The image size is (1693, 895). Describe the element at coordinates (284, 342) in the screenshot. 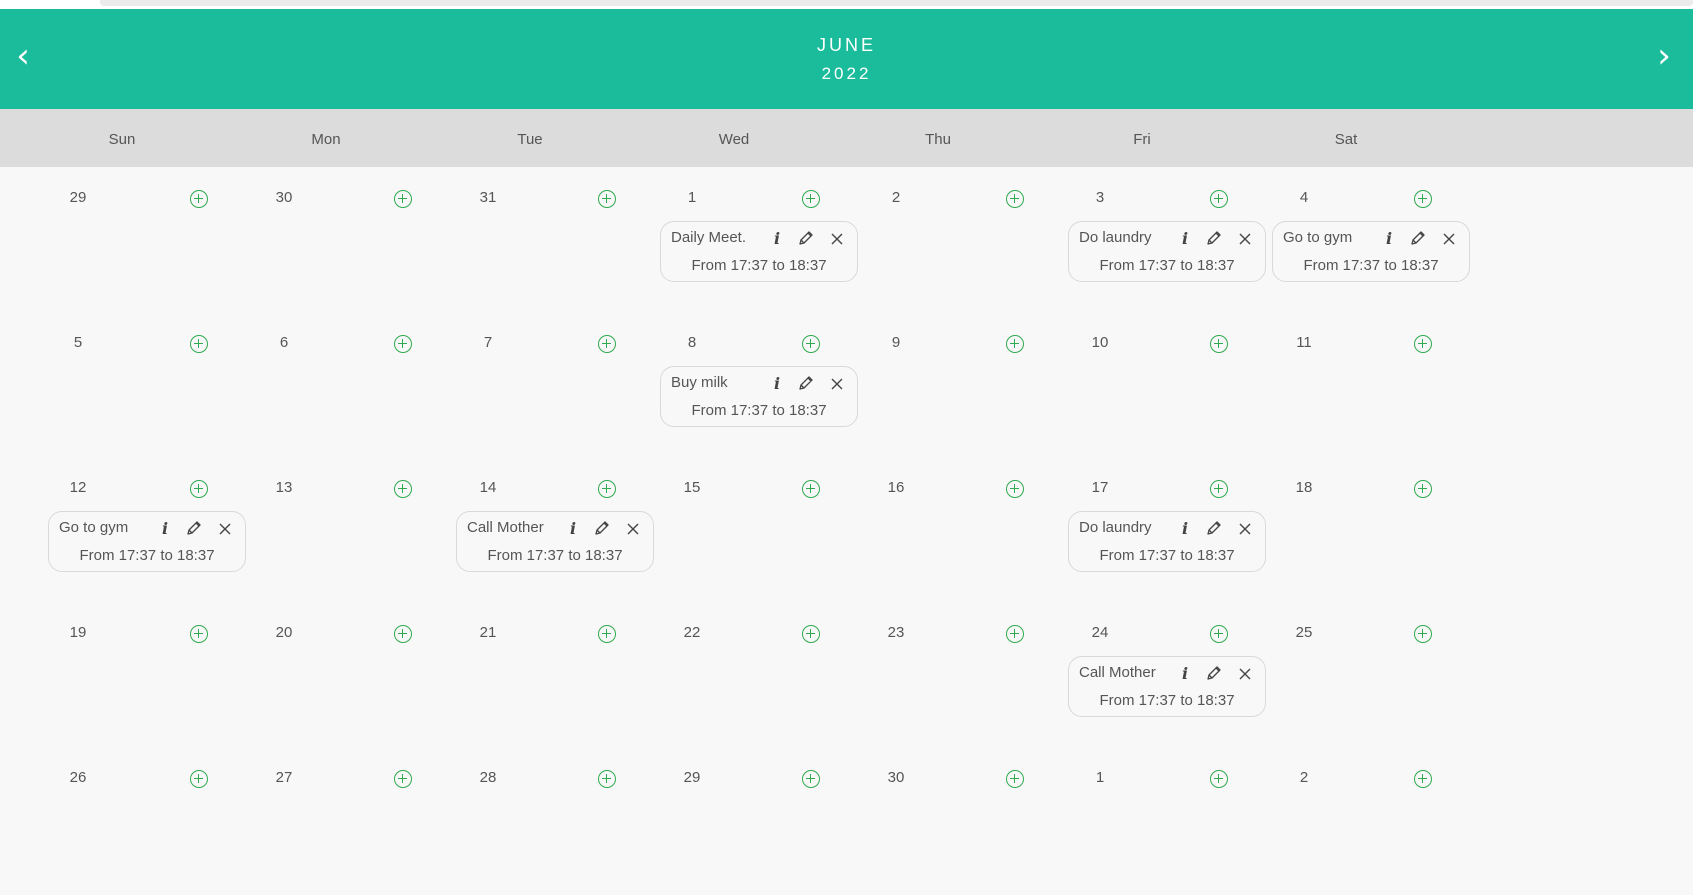

I see `day-number: 6` at that location.